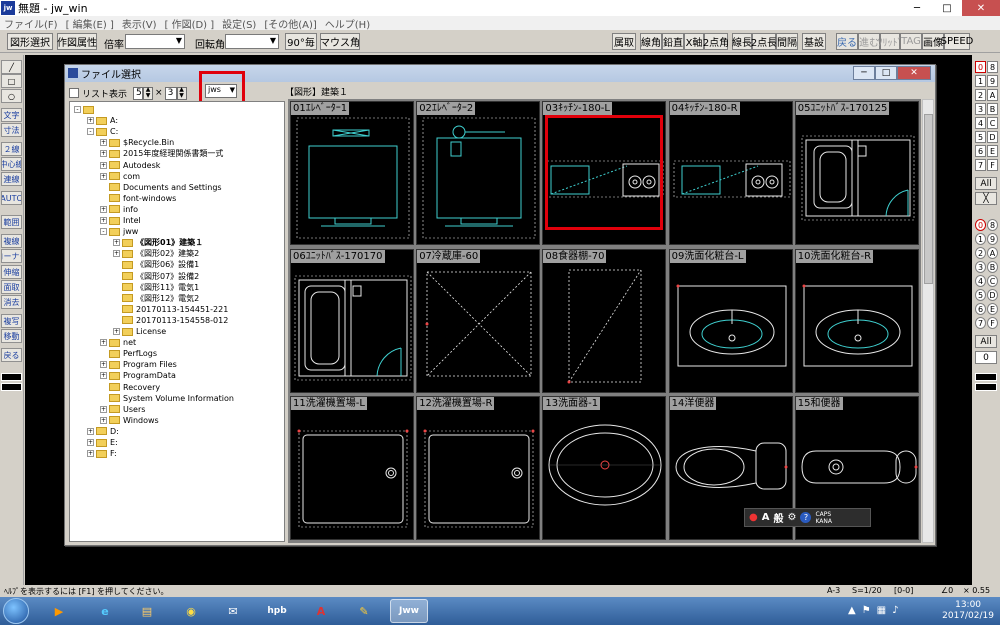 Image resolution: width=1000 pixels, height=625 pixels. Describe the element at coordinates (992, 123) in the screenshot. I see `layer-group-c: C` at that location.